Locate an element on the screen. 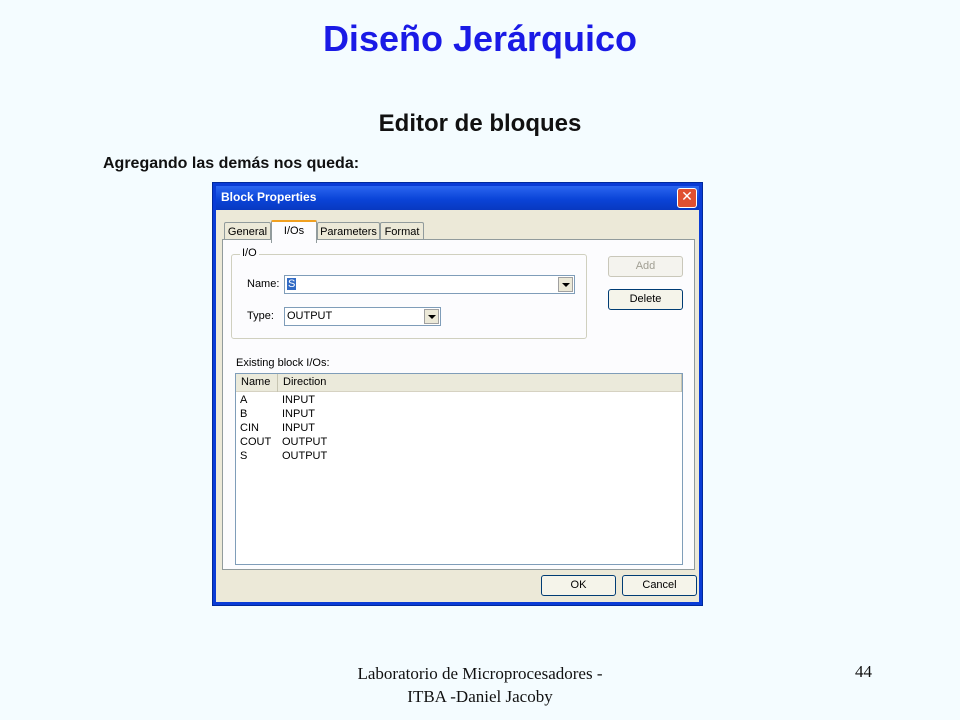 The height and width of the screenshot is (720, 960). item-name: COUT is located at coordinates (256, 442).